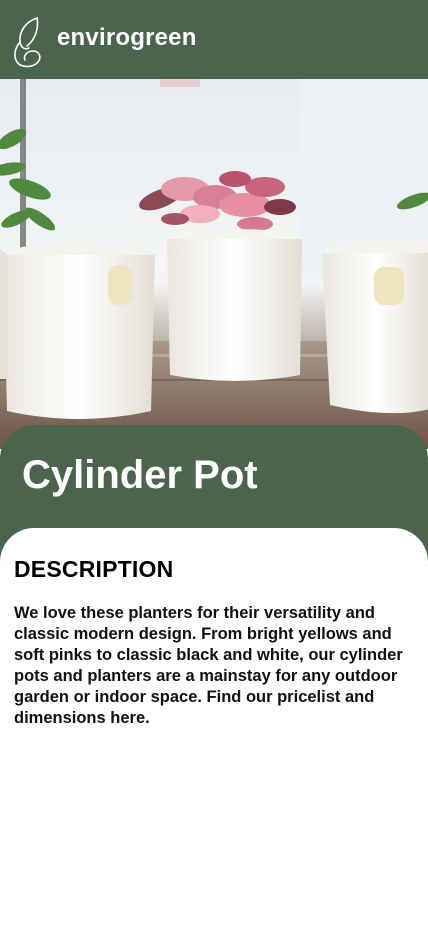 Image resolution: width=428 pixels, height=926 pixels. What do you see at coordinates (214, 39) in the screenshot?
I see `app-header: envirogreen` at bounding box center [214, 39].